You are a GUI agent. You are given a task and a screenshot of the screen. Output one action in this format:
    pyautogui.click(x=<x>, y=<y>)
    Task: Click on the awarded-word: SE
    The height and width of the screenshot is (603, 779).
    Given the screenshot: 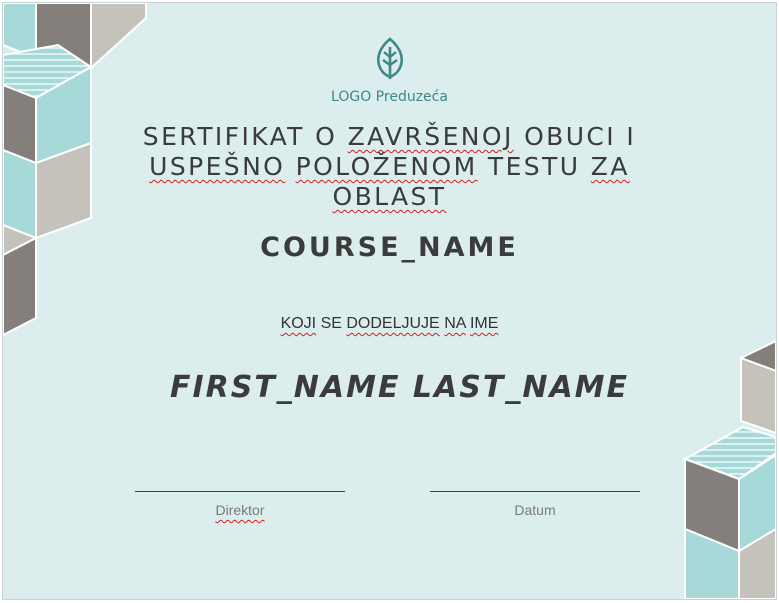 What is the action you would take?
    pyautogui.click(x=331, y=323)
    